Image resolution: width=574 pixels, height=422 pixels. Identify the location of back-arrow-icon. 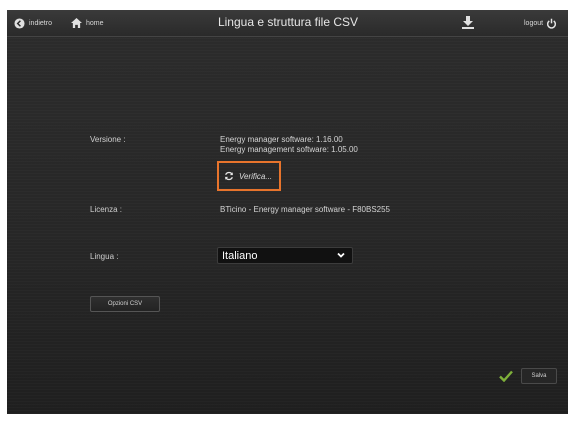
(19, 23).